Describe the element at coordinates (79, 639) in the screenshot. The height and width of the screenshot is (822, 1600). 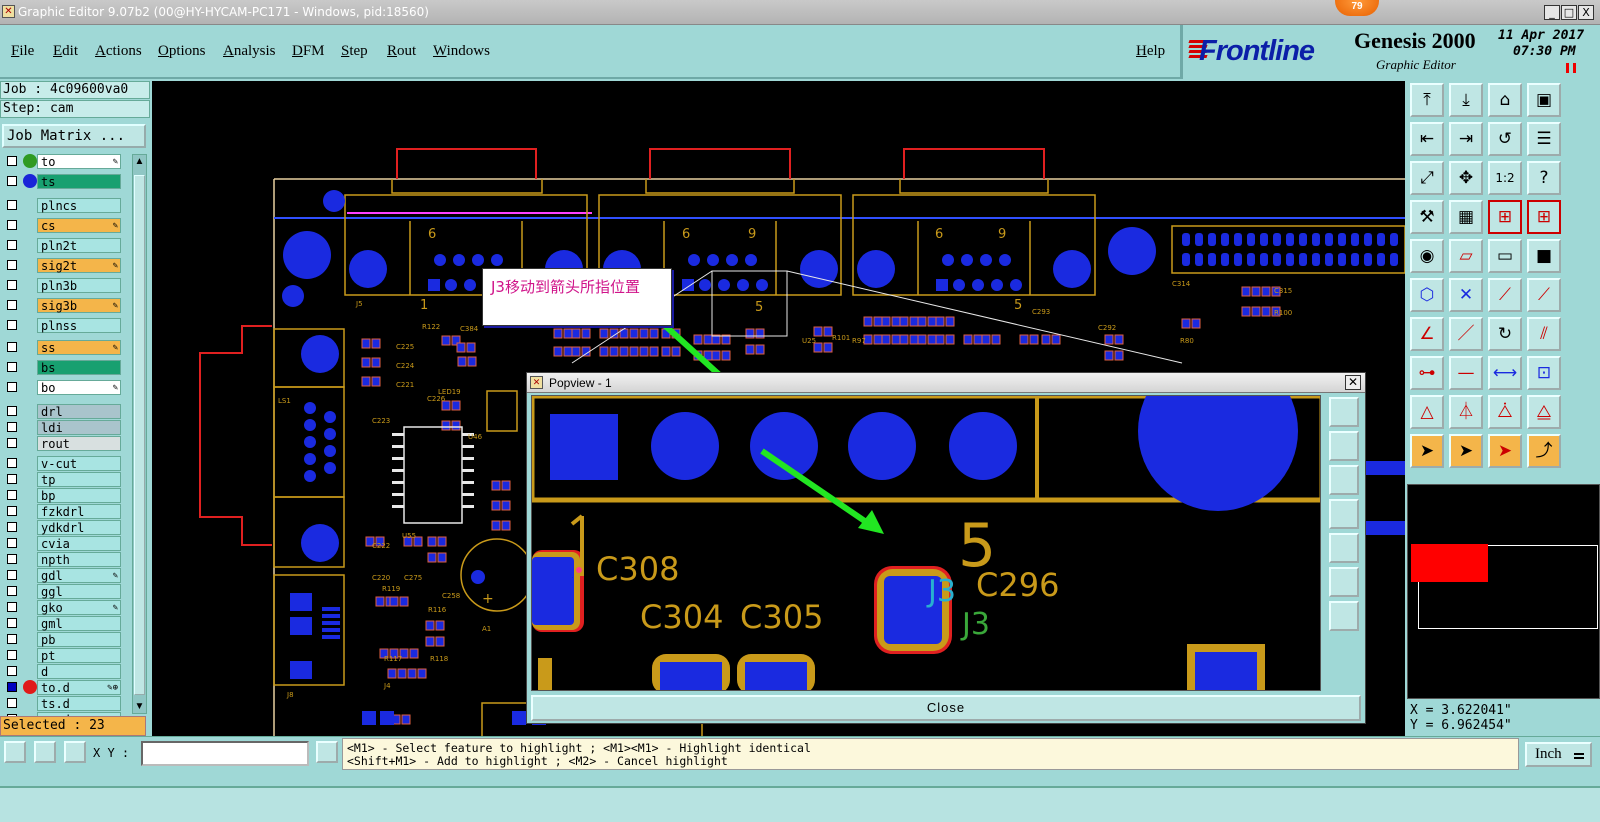
I see `layer-name: pb` at that location.